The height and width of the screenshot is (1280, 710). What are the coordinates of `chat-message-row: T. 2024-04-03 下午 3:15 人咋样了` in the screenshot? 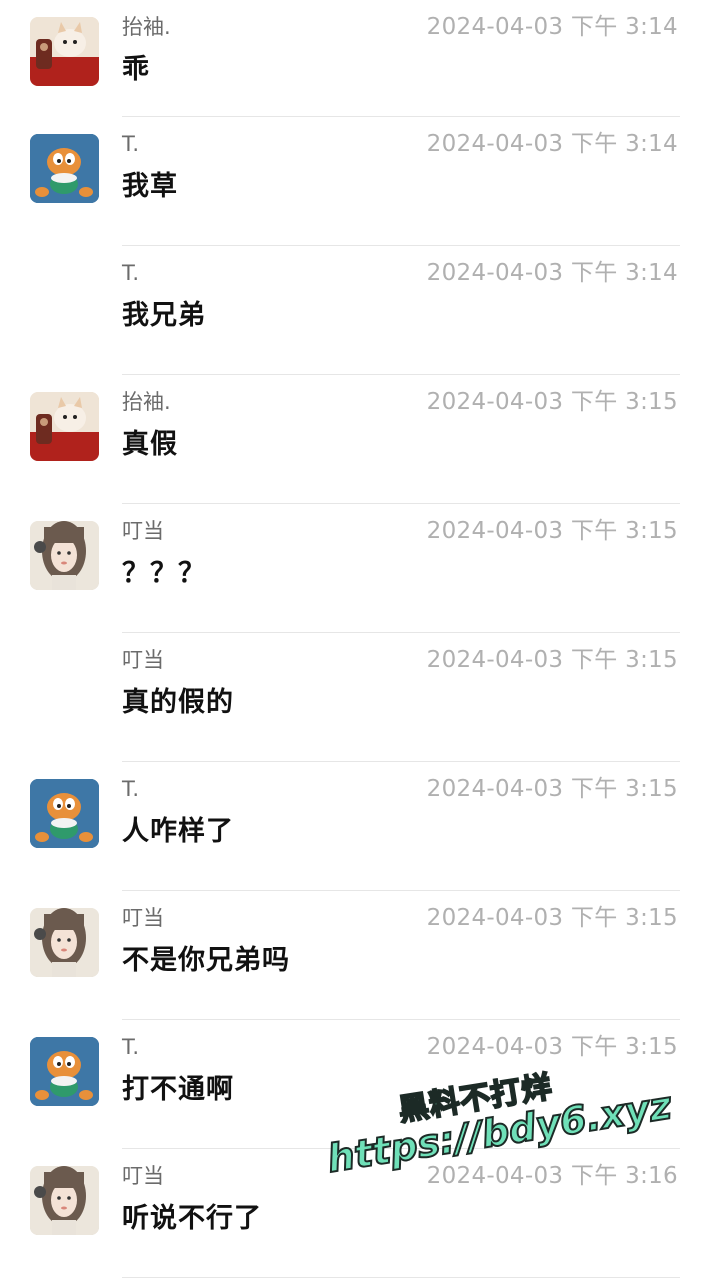 It's located at (355, 826).